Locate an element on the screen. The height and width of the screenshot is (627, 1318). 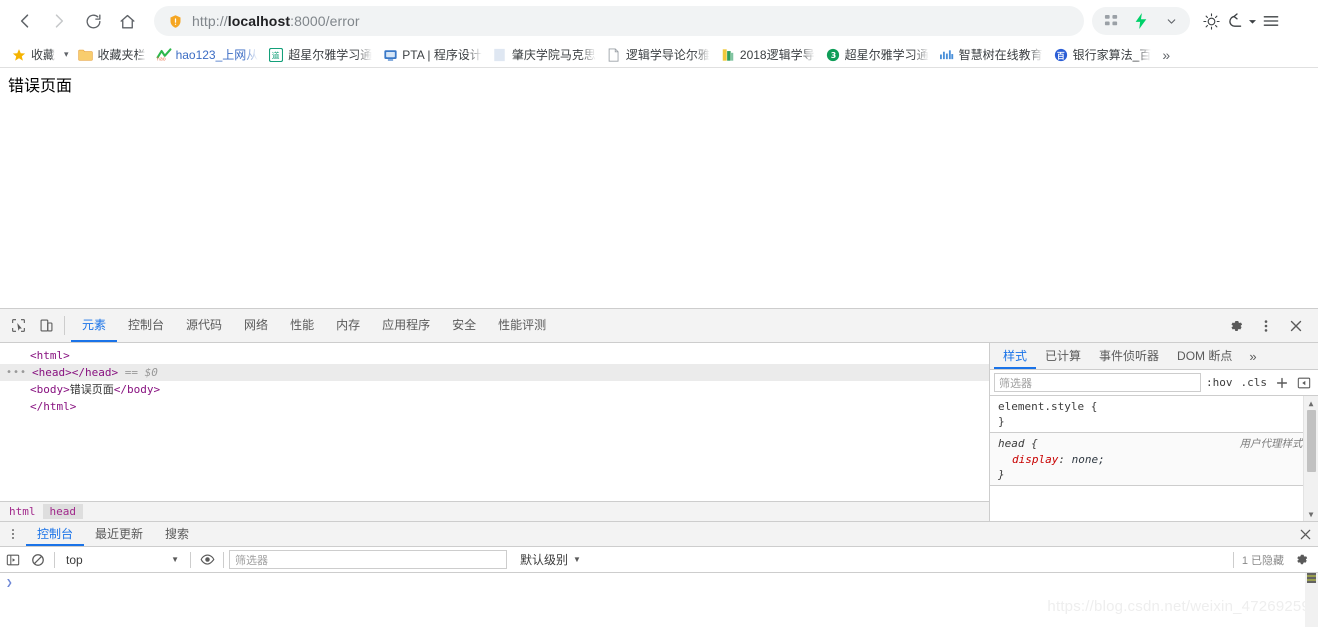
theme-toggle-button is located at coordinates (1211, 21).